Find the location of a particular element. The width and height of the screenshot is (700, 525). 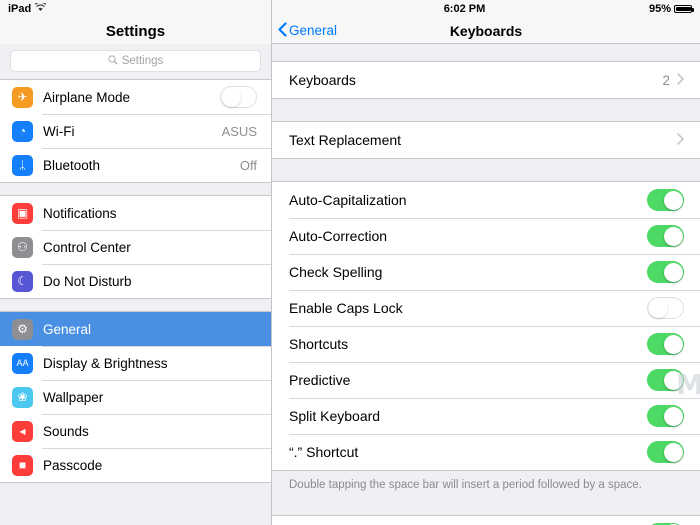

sidebar-item-label: Sounds is located at coordinates (66, 431).